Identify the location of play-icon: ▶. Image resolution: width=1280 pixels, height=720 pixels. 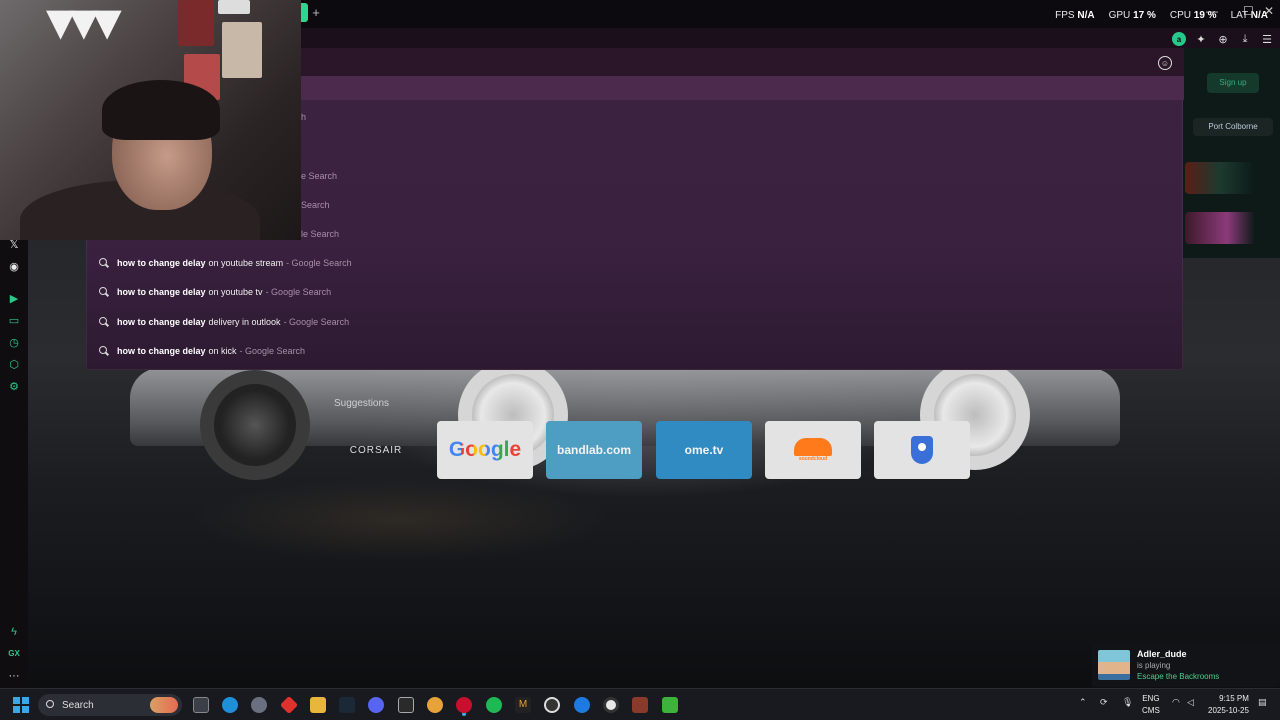
(14, 299).